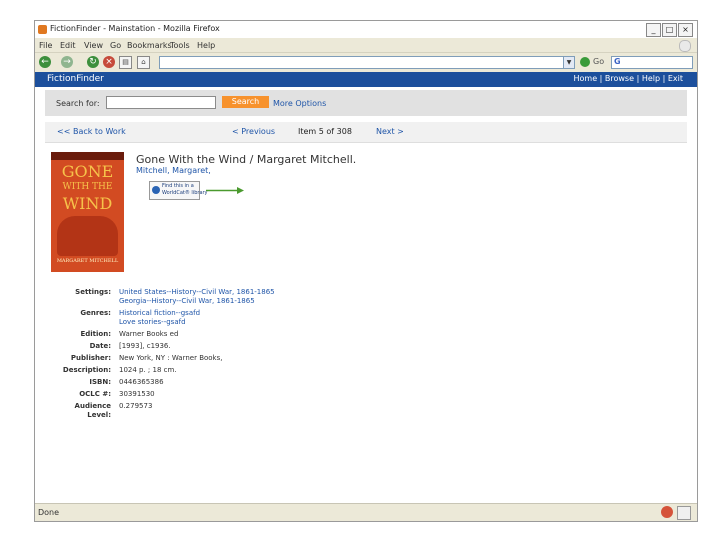  What do you see at coordinates (325, 131) in the screenshot?
I see `item-position: Item 5 of 308` at bounding box center [325, 131].